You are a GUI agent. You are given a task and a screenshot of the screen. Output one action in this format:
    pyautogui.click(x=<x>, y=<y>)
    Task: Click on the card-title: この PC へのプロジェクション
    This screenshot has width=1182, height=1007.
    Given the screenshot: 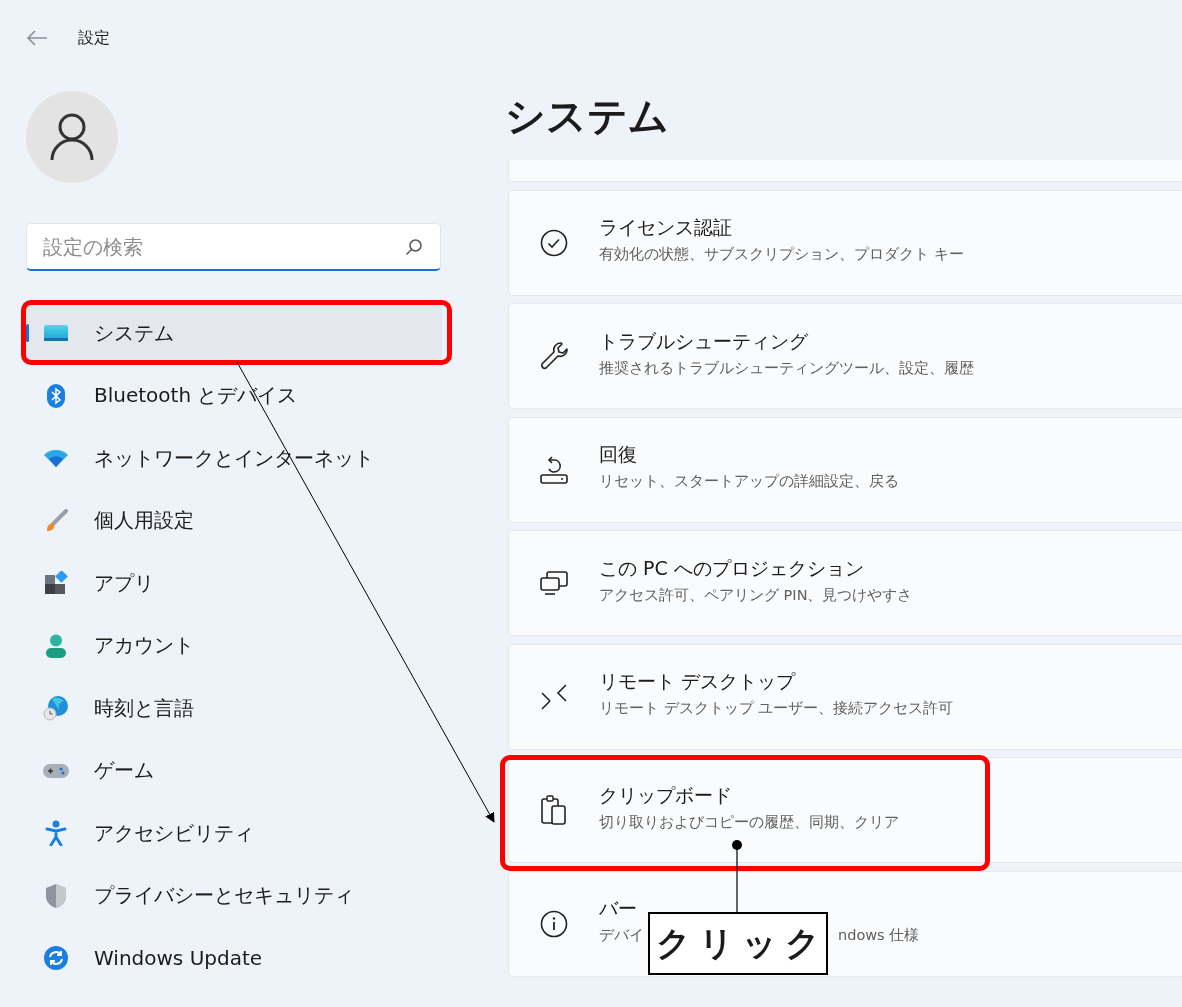 What is the action you would take?
    pyautogui.click(x=732, y=568)
    